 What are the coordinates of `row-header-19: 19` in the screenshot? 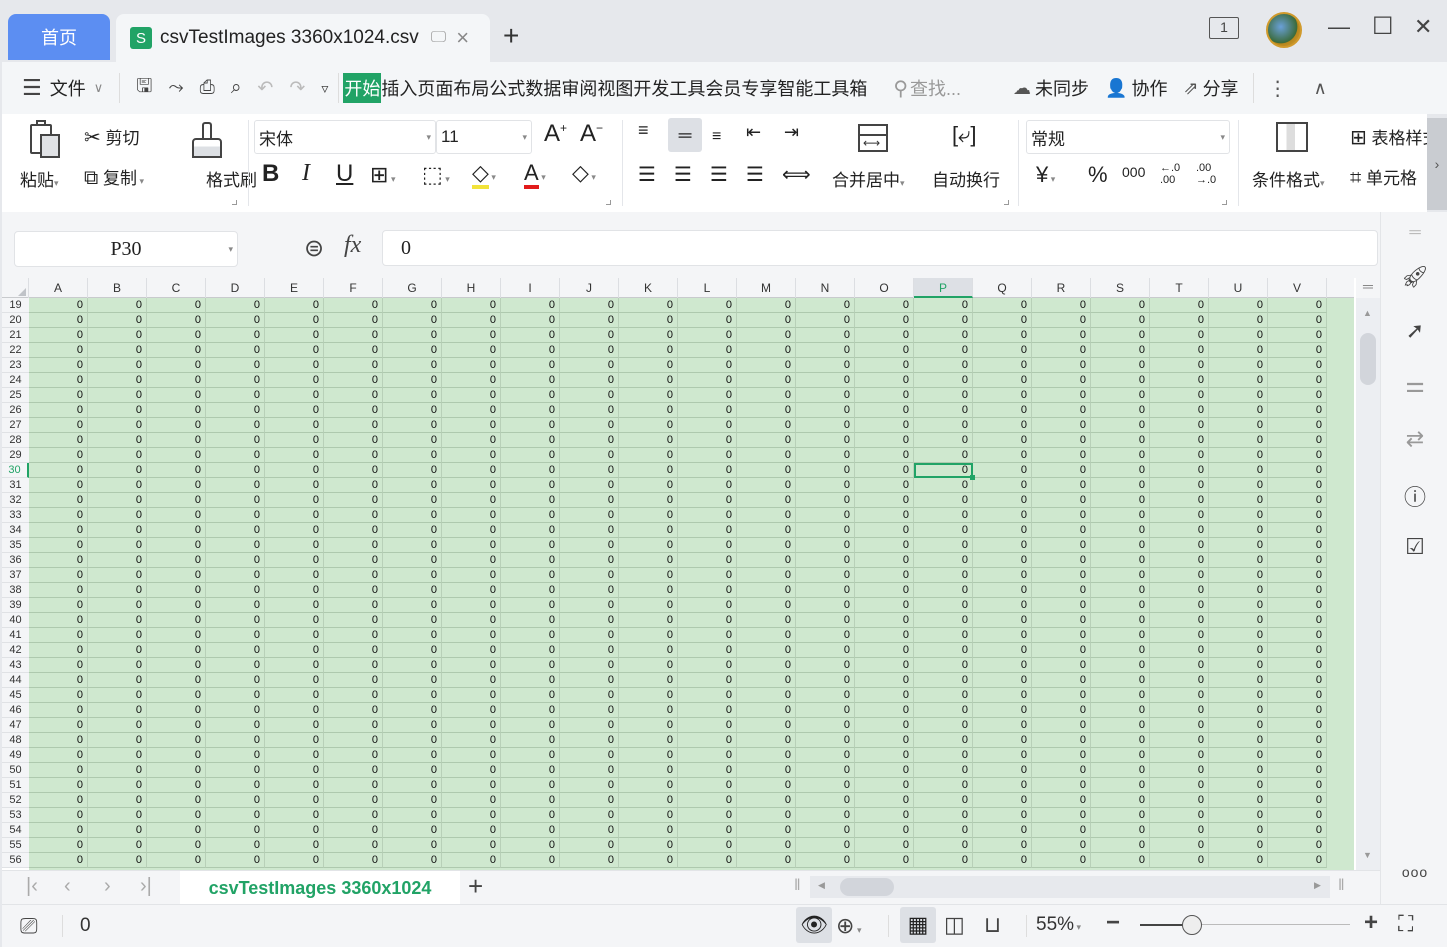 It's located at (15, 305).